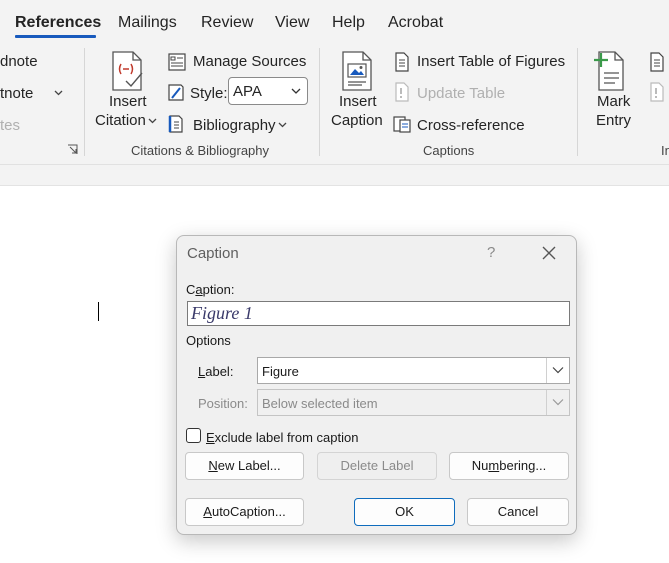  I want to click on bibliography-button: Bibliography, so click(234, 125).